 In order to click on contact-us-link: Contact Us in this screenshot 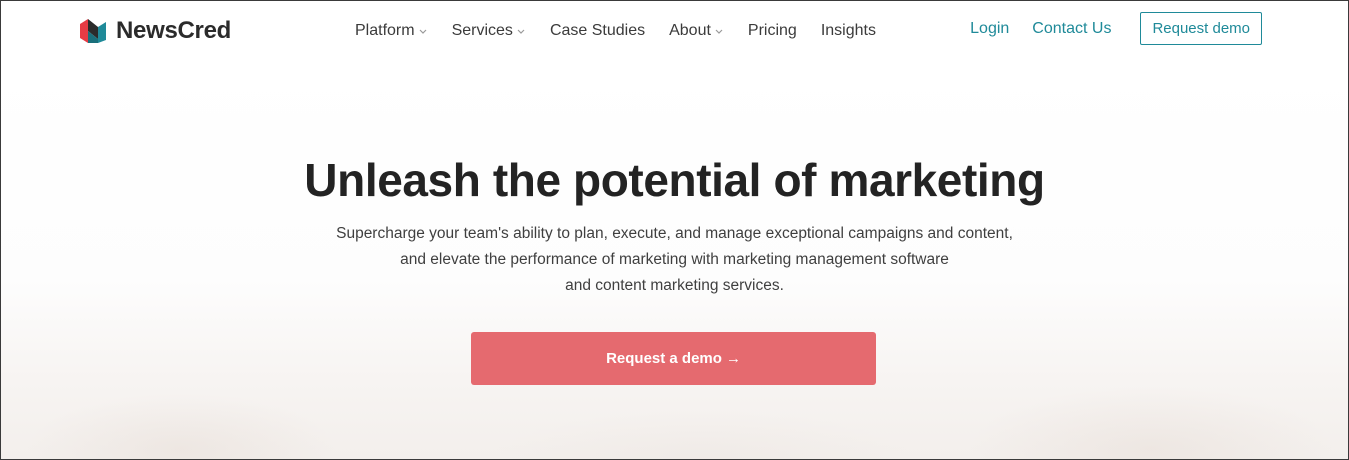, I will do `click(1071, 29)`.